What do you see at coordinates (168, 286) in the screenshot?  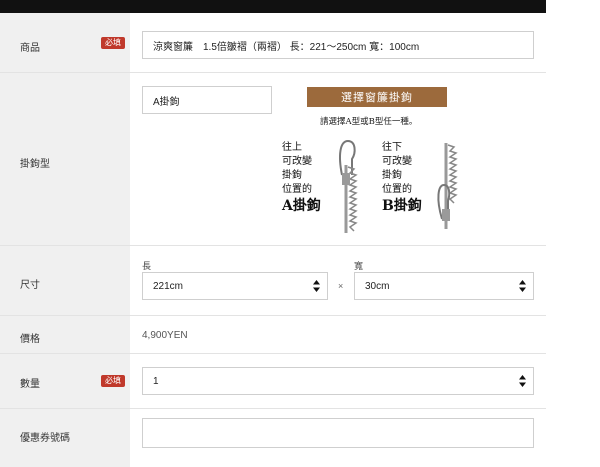 I see `length-value: 221cm` at bounding box center [168, 286].